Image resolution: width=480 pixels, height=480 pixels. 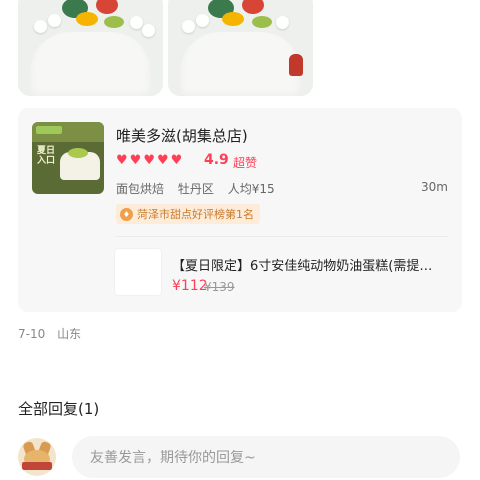 I want to click on product-image, so click(x=138, y=272).